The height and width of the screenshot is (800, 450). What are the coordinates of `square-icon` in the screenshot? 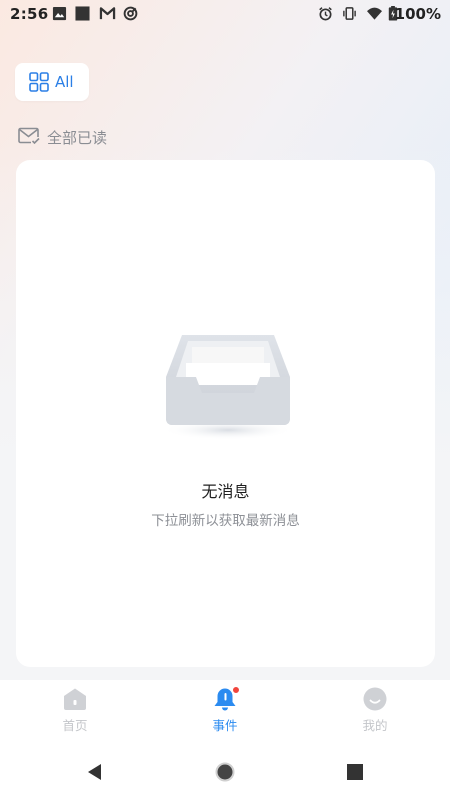 It's located at (82, 13).